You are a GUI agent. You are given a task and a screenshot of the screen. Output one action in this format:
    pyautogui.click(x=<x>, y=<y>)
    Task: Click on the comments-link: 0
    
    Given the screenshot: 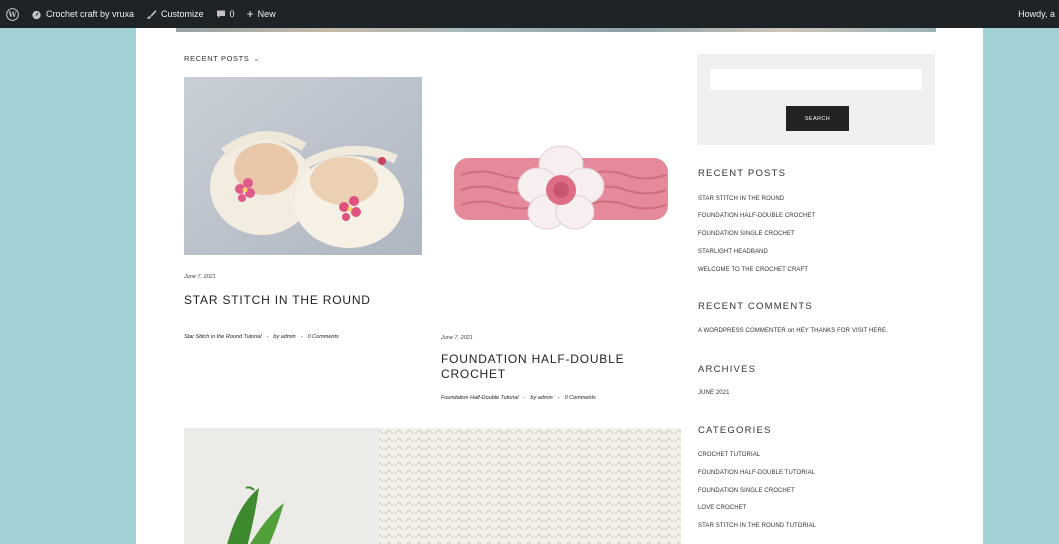 What is the action you would take?
    pyautogui.click(x=225, y=14)
    